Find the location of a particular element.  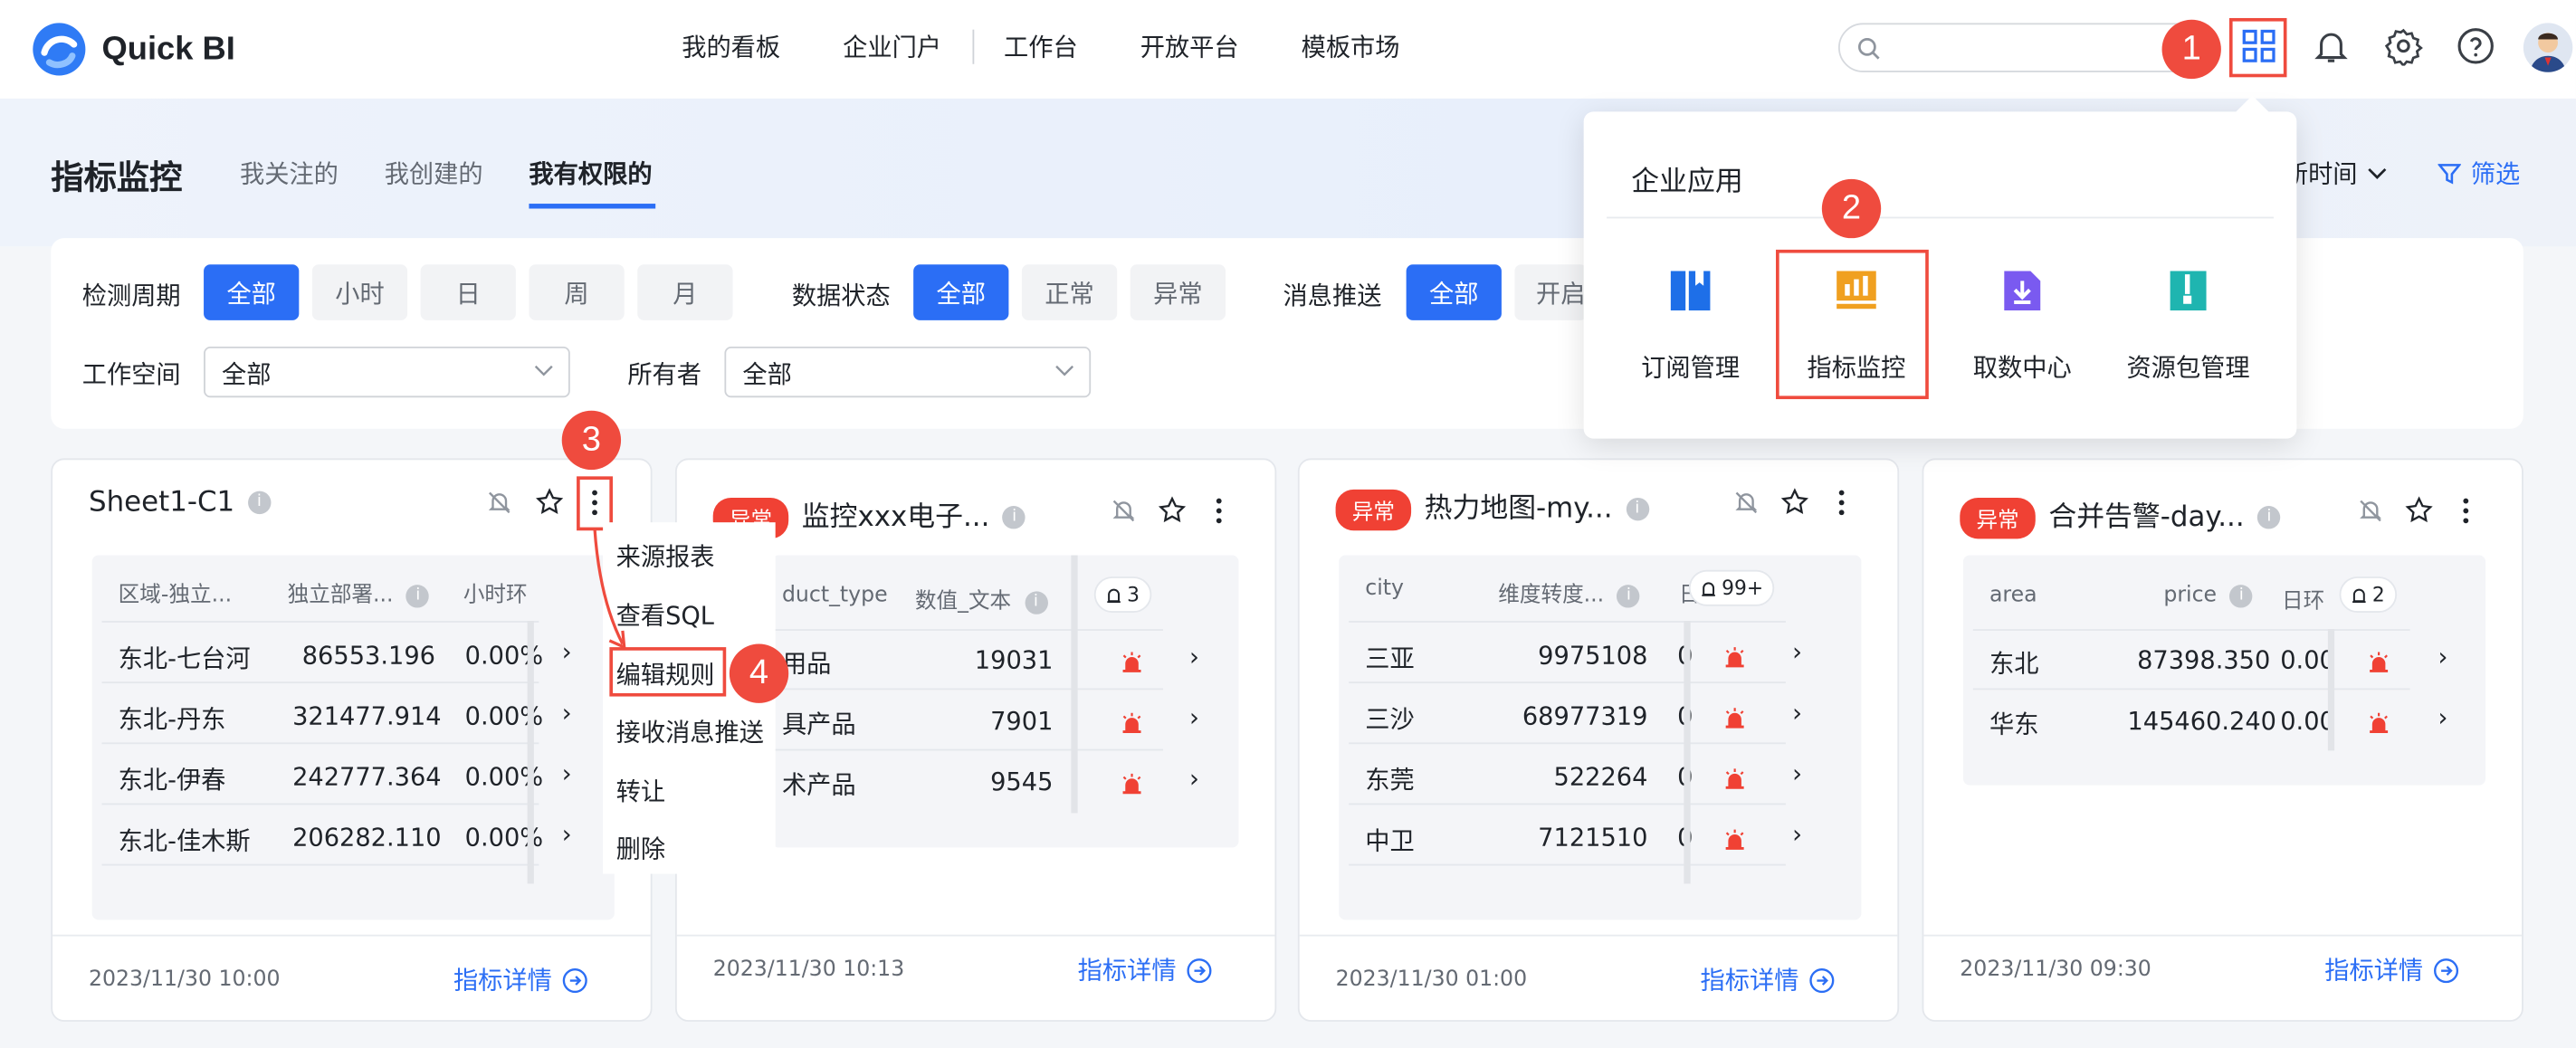

cell: 华东 is located at coordinates (2014, 725).